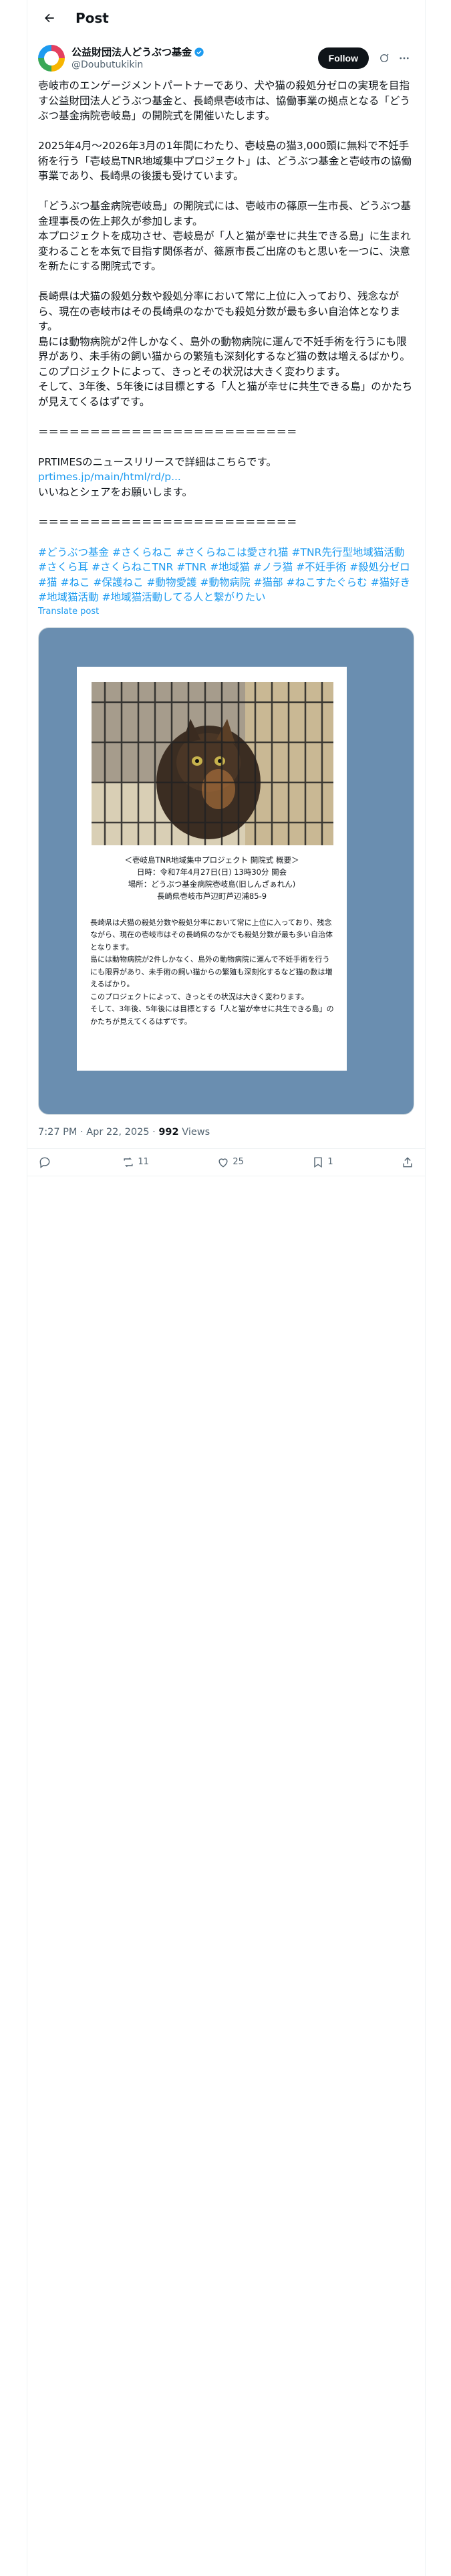 Image resolution: width=451 pixels, height=2576 pixels. Describe the element at coordinates (115, 492) in the screenshot. I see `share-text: いいねとシェアをお願いします。` at that location.